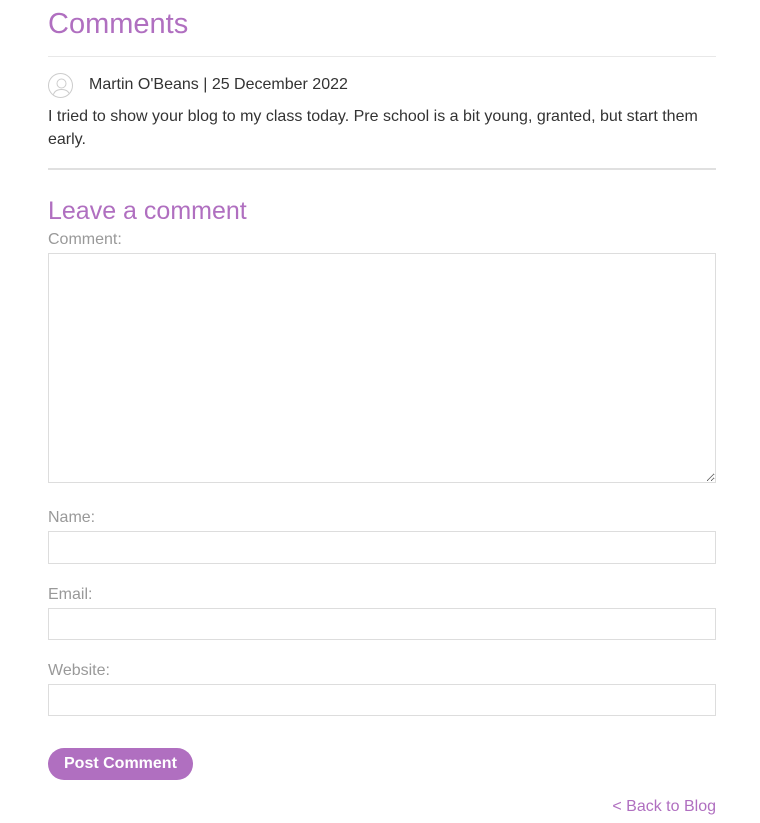  Describe the element at coordinates (382, 547) in the screenshot. I see `name-input` at that location.